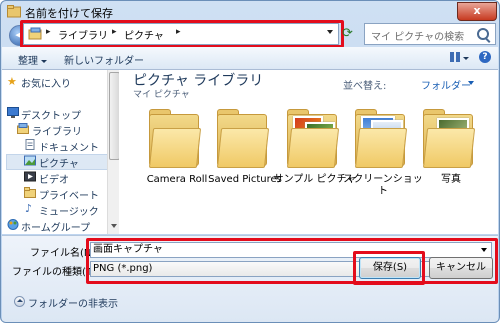  What do you see at coordinates (30, 192) in the screenshot?
I see `folder-icon` at bounding box center [30, 192].